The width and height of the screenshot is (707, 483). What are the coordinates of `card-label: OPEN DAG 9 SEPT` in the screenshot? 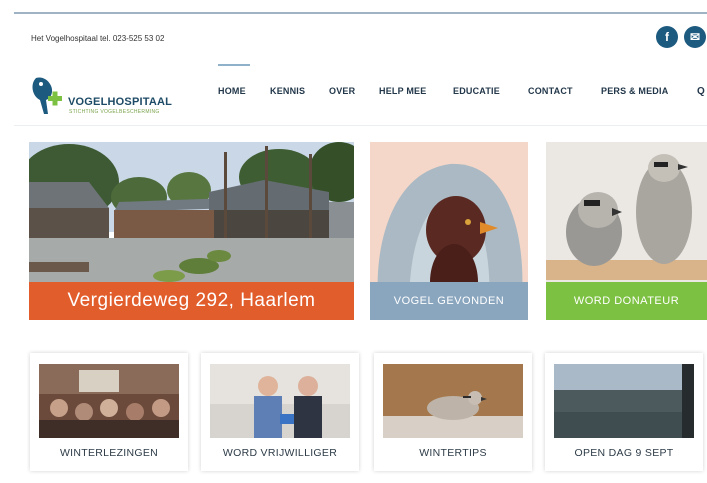 It's located at (624, 453).